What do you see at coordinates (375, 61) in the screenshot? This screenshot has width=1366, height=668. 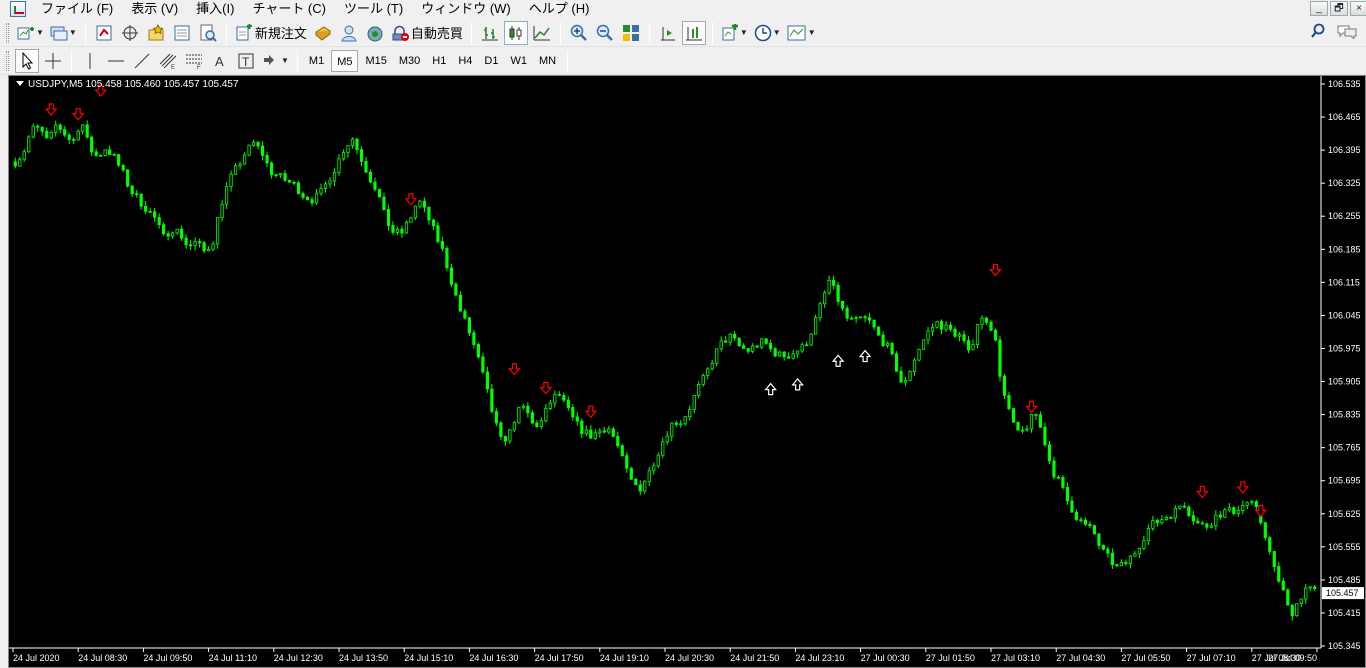 I see `timeframe-m15: M15` at bounding box center [375, 61].